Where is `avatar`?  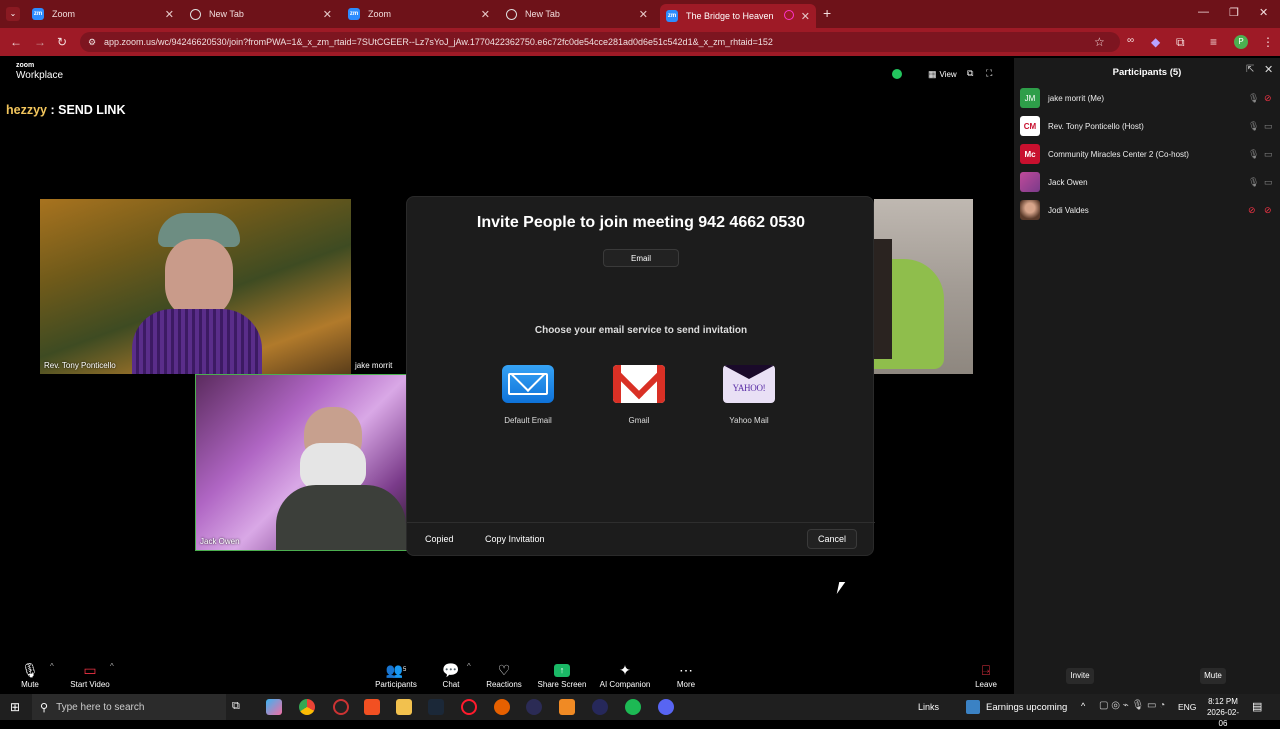
avatar is located at coordinates (1030, 210).